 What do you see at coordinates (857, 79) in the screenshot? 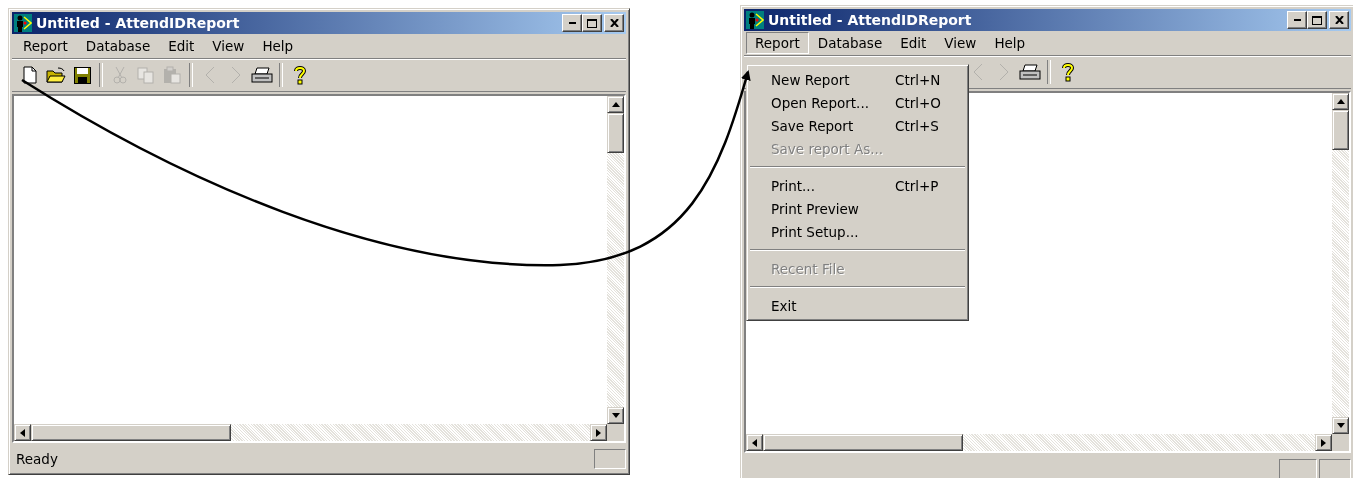
I see `menu-option: New Report Ctrl+N` at bounding box center [857, 79].